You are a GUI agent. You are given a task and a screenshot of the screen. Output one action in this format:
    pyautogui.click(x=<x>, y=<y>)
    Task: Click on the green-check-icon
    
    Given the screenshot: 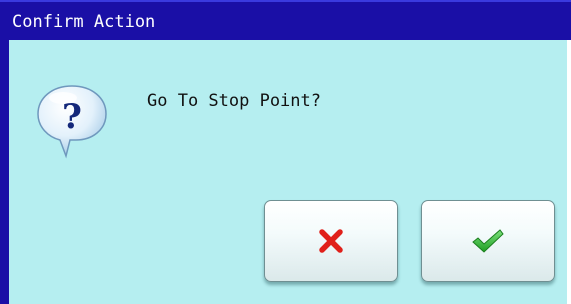 What is the action you would take?
    pyautogui.click(x=488, y=241)
    